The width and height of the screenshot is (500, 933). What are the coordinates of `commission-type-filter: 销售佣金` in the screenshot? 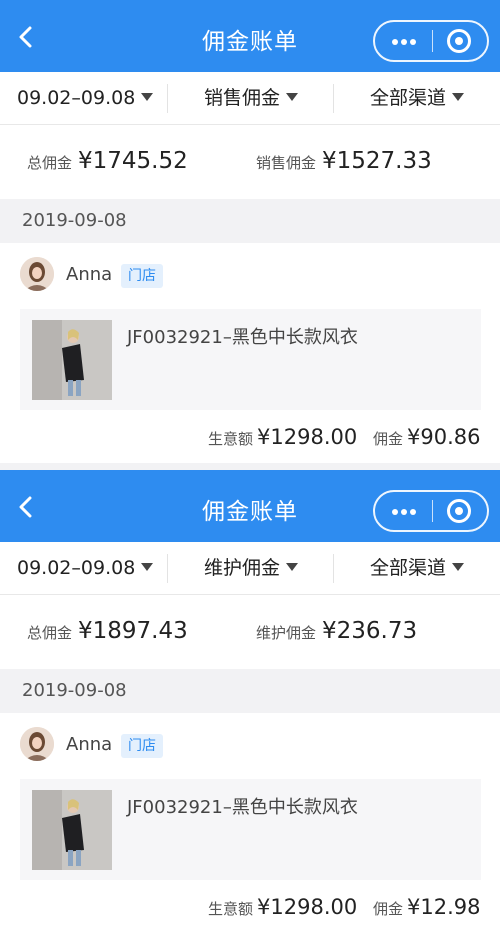 It's located at (251, 98).